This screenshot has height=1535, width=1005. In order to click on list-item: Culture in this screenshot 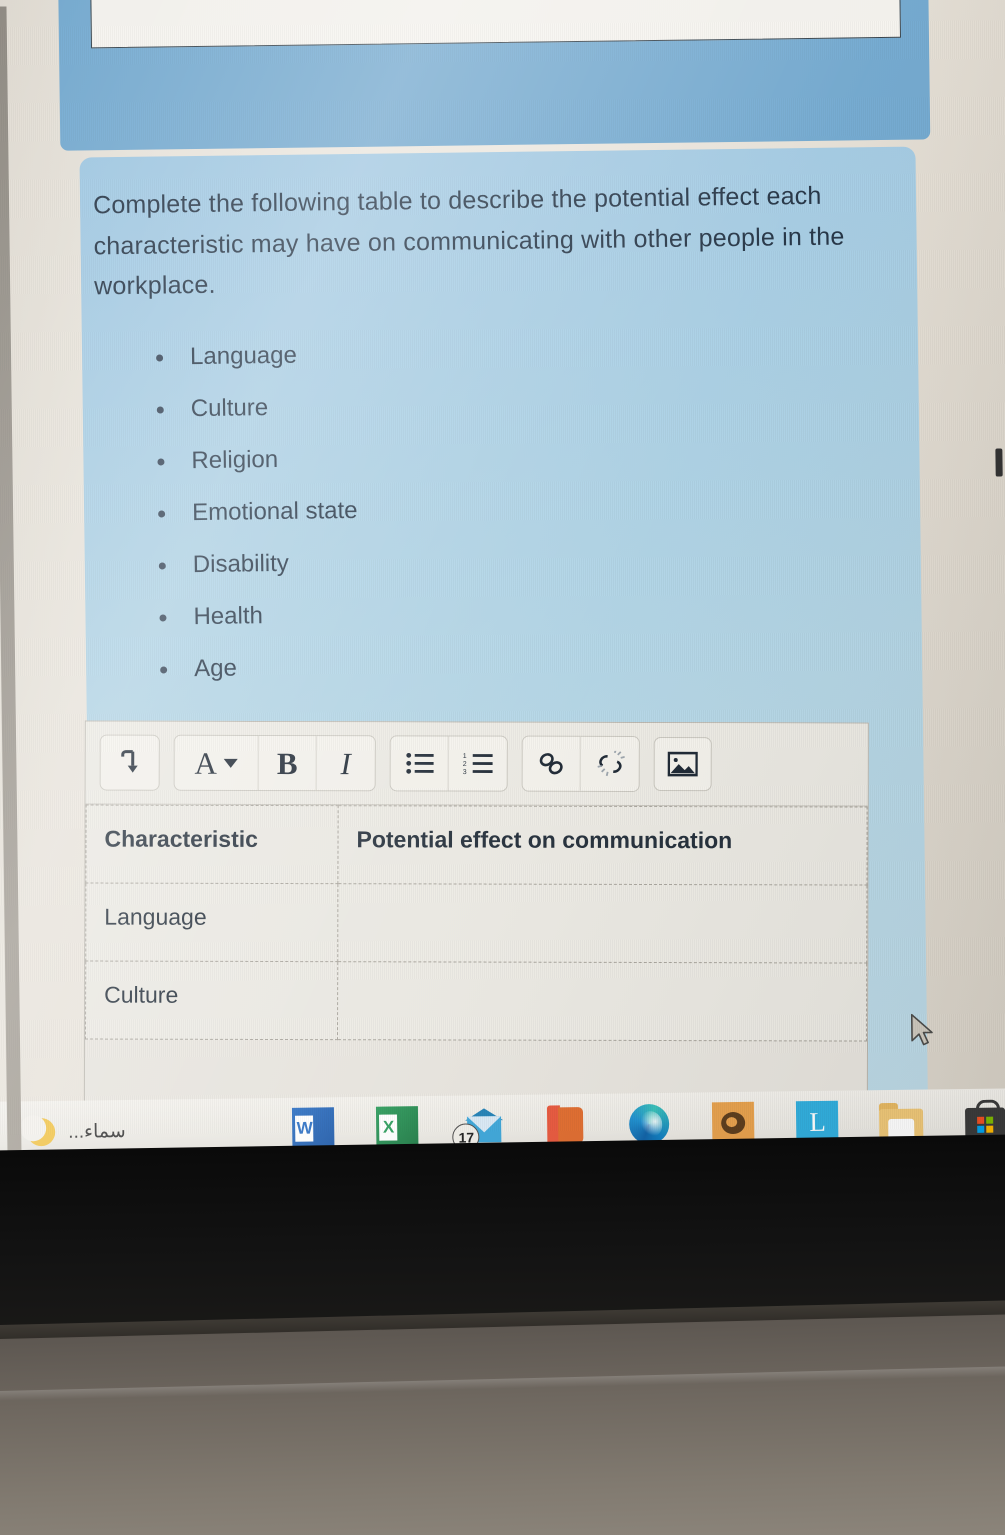, I will do `click(249, 408)`.